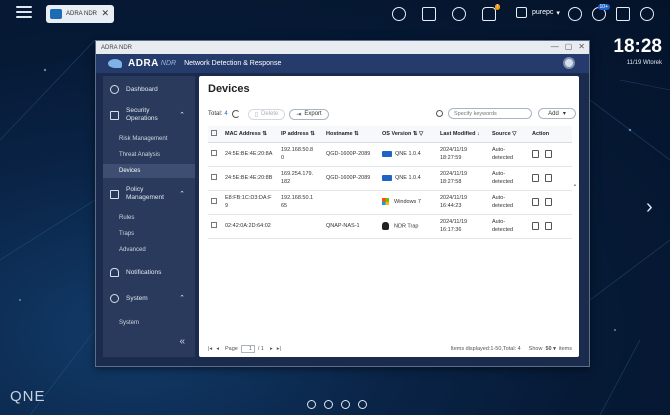 The width and height of the screenshot is (670, 415). Describe the element at coordinates (351, 178) in the screenshot. I see `cell-hostname: QGD-1600P-2089` at that location.